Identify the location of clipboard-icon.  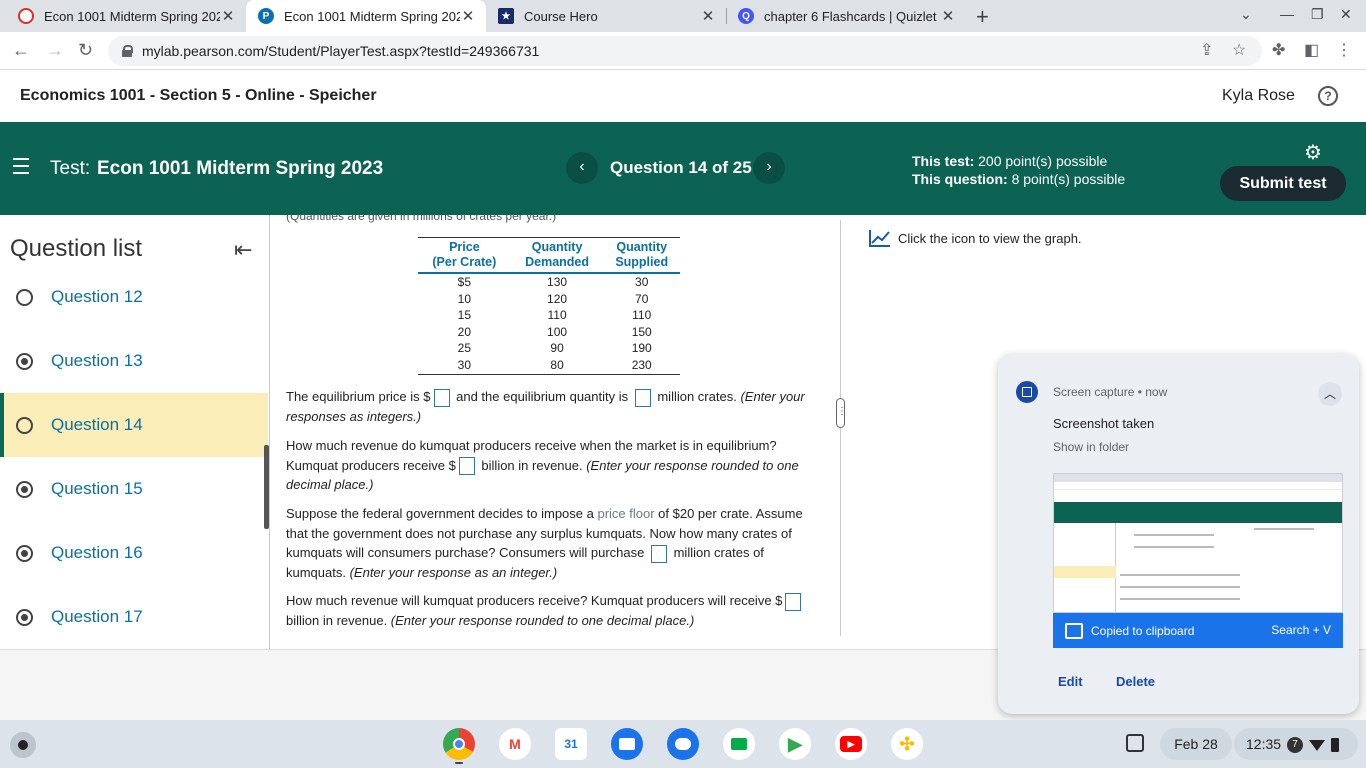
(1074, 630).